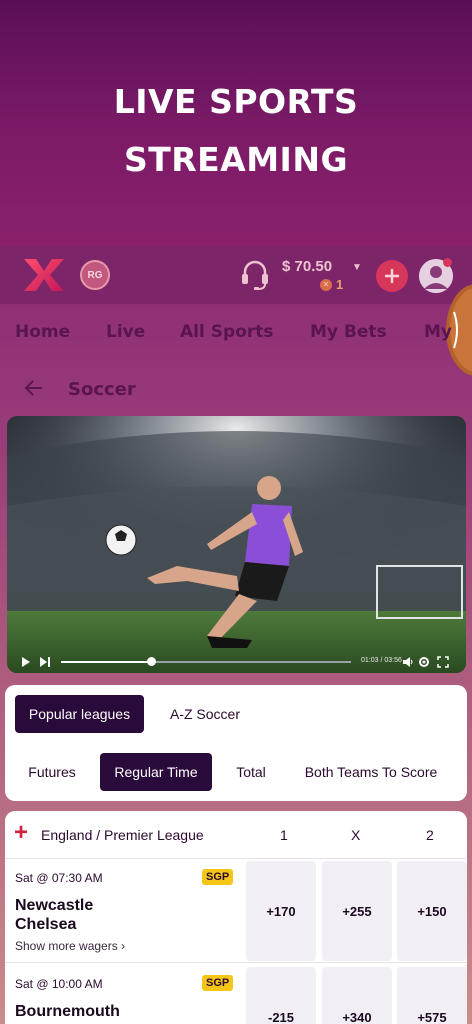 The width and height of the screenshot is (472, 1024). I want to click on fullscreen-icon, so click(443, 662).